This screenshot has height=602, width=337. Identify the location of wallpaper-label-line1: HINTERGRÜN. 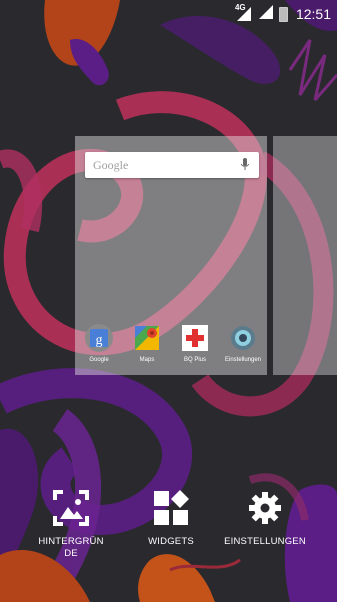
(71, 541).